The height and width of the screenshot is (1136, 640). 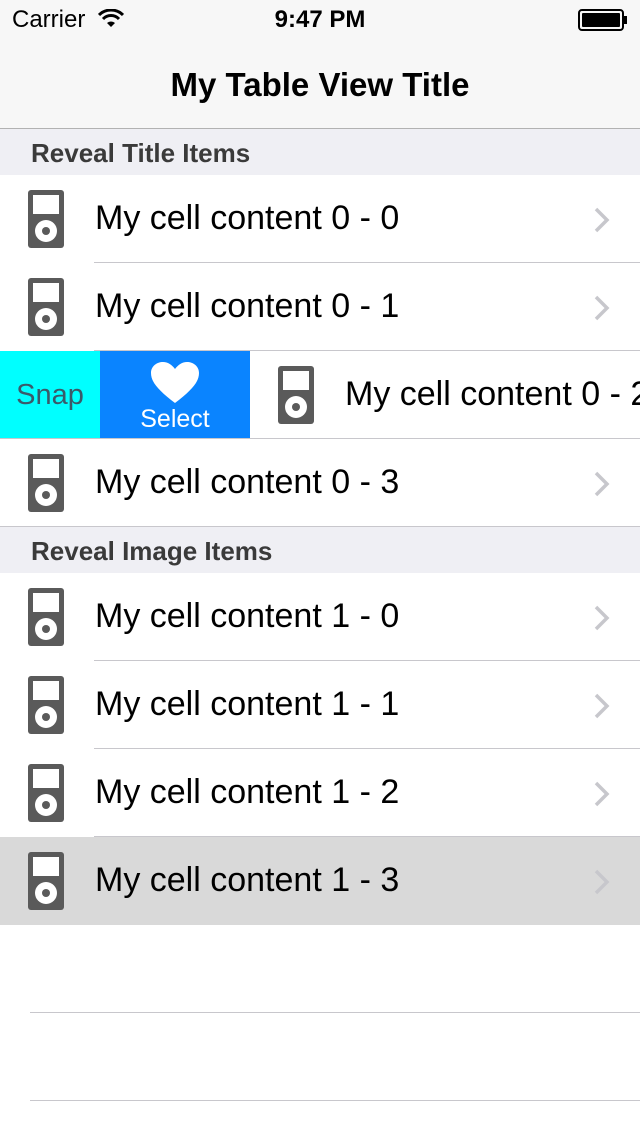 I want to click on status-time: 9:47 PM, so click(x=320, y=19).